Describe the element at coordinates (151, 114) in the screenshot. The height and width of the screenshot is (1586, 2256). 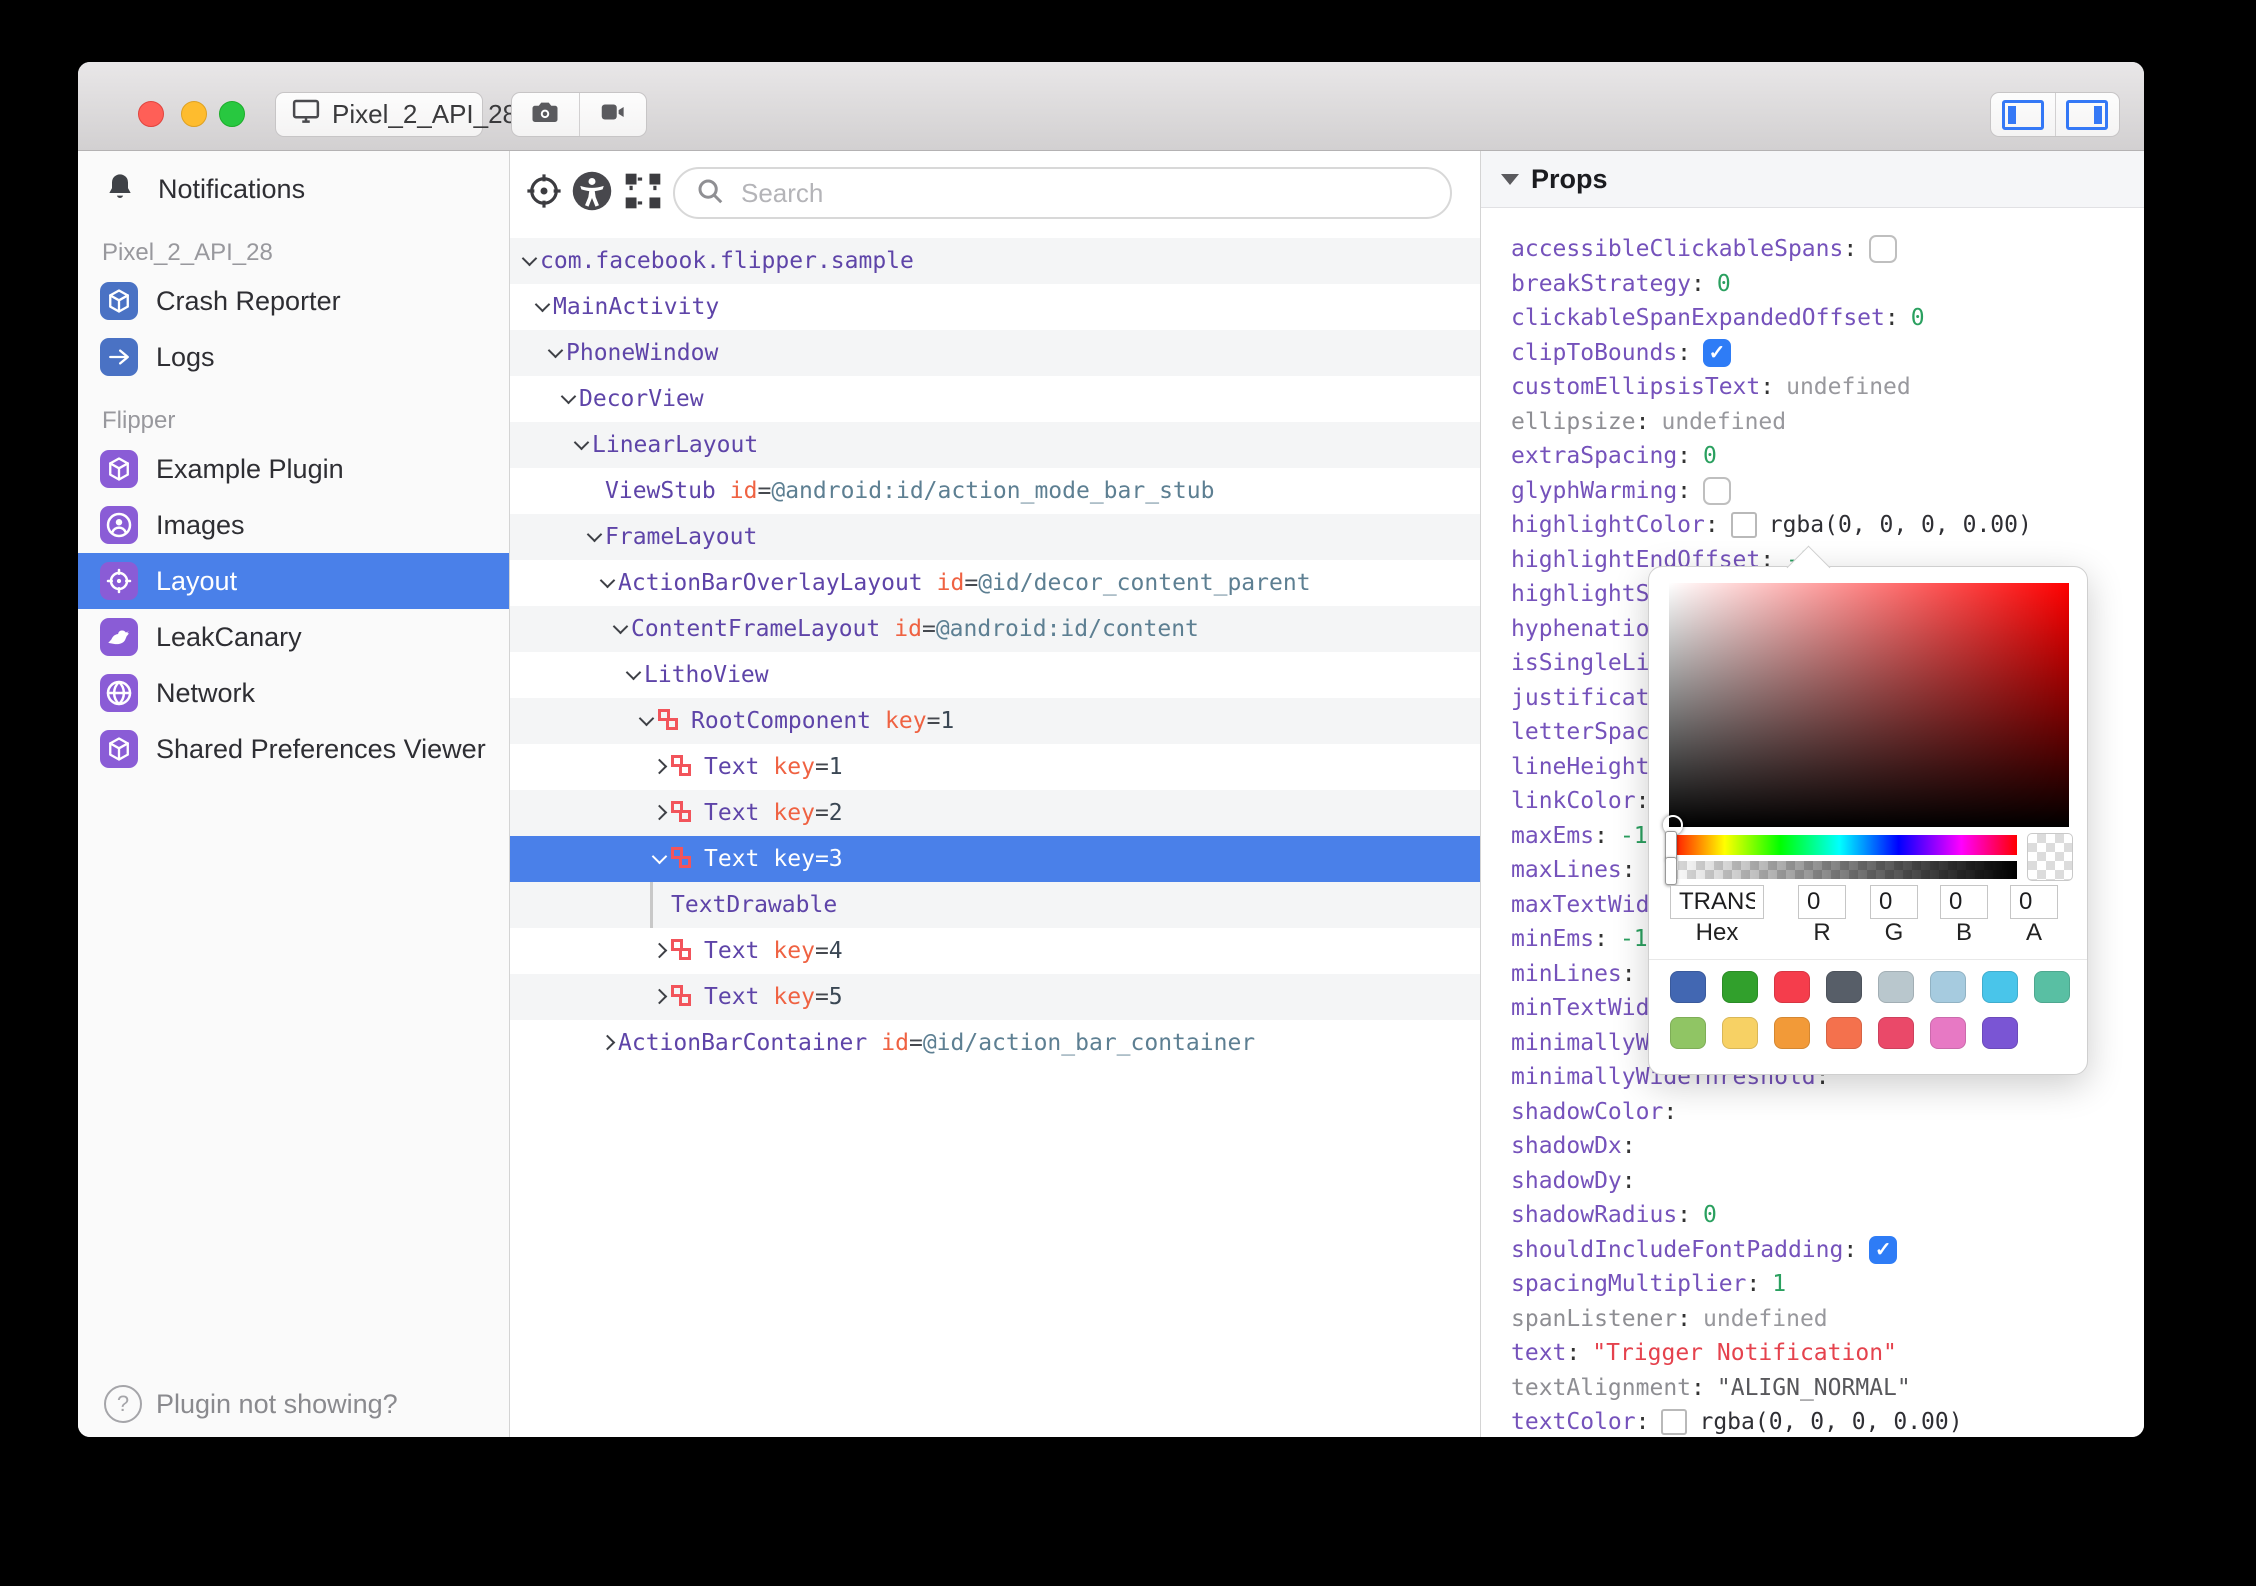
I see `close-button` at that location.